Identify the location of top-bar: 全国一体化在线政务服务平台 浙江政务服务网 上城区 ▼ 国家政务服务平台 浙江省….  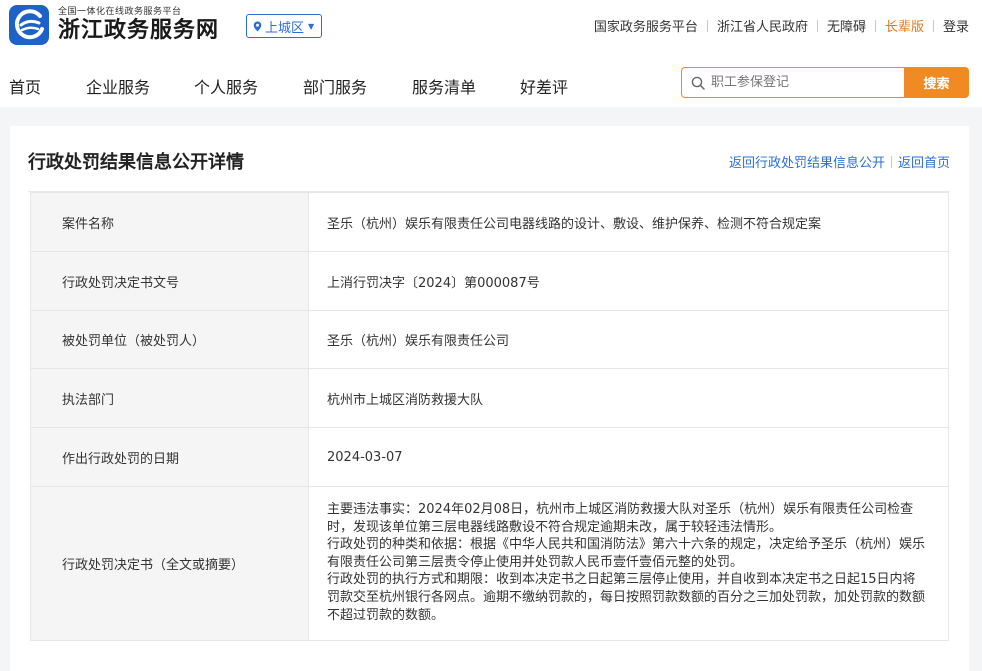
(491, 26).